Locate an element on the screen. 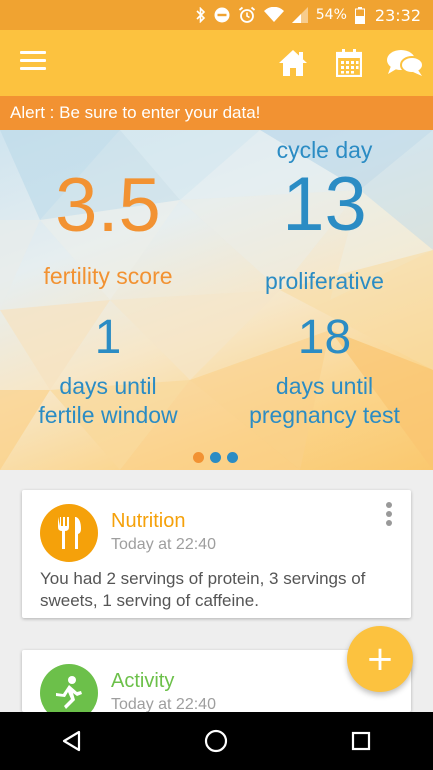  calendar-icon is located at coordinates (349, 63).